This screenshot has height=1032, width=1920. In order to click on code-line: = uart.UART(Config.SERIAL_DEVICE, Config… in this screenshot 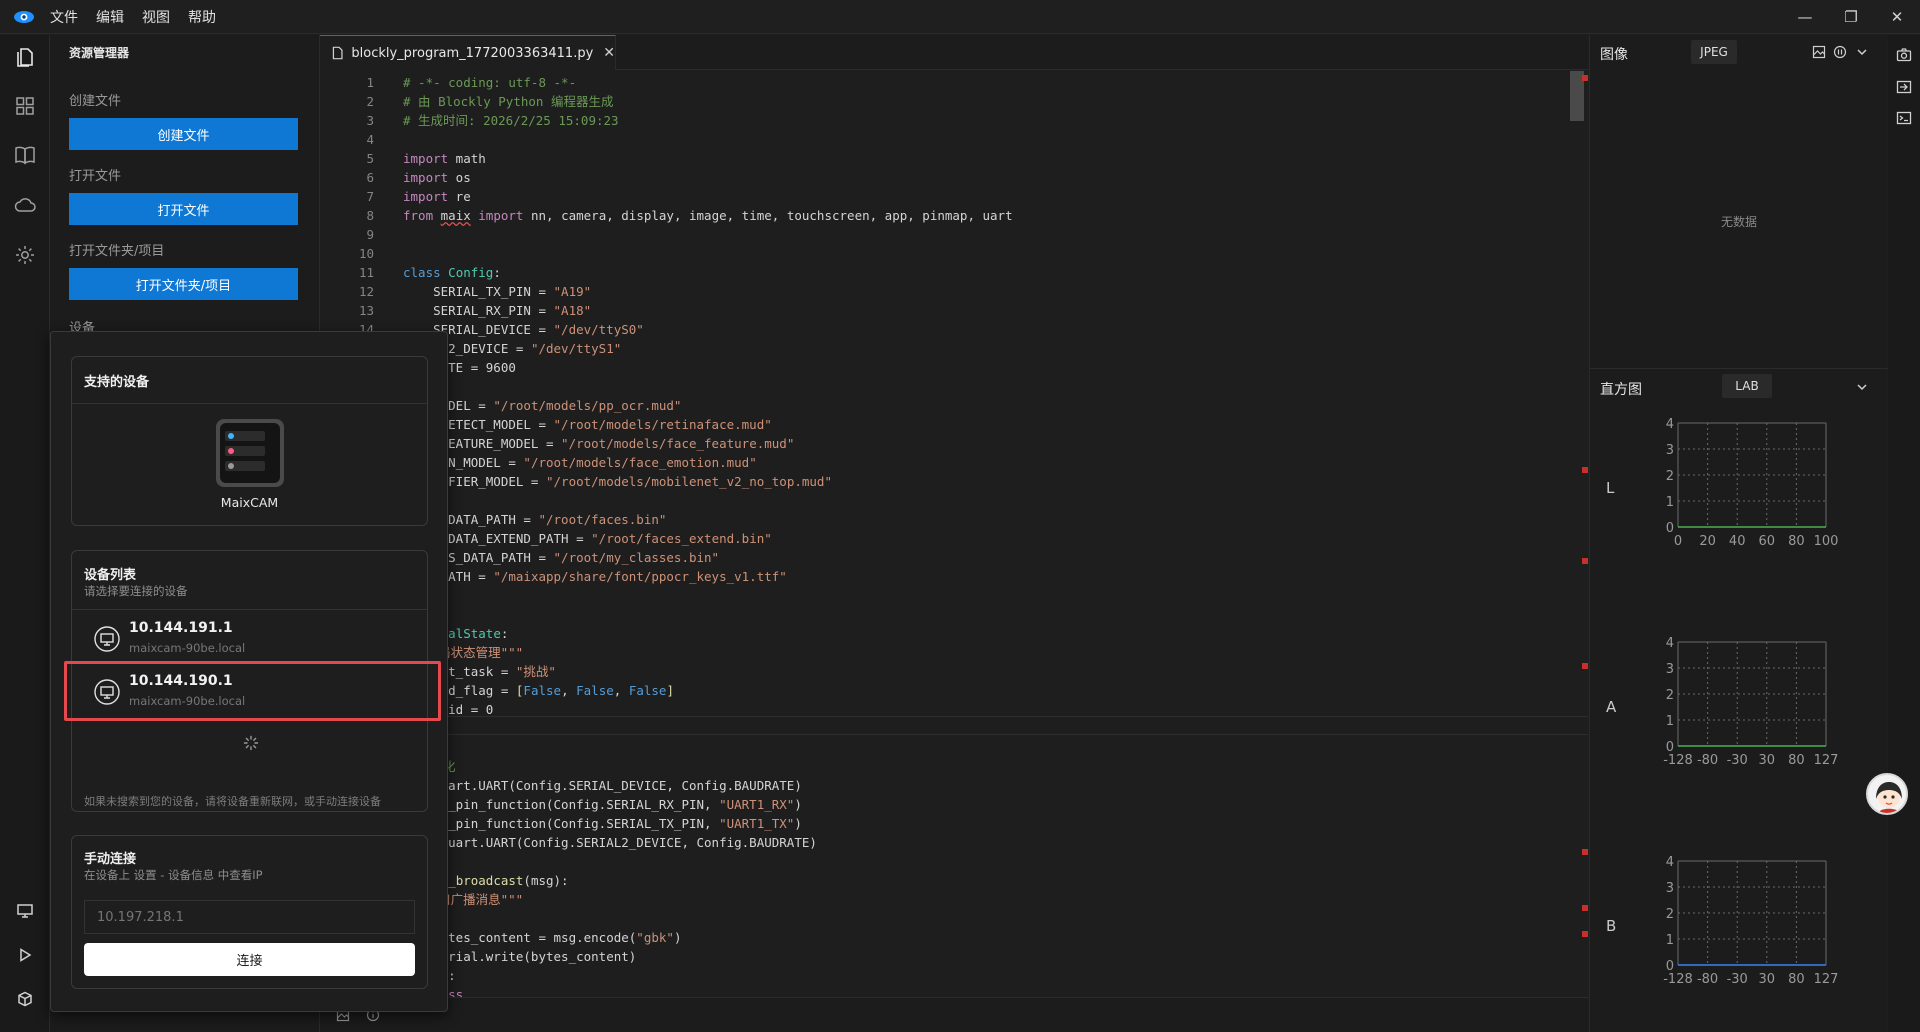, I will do `click(602, 785)`.